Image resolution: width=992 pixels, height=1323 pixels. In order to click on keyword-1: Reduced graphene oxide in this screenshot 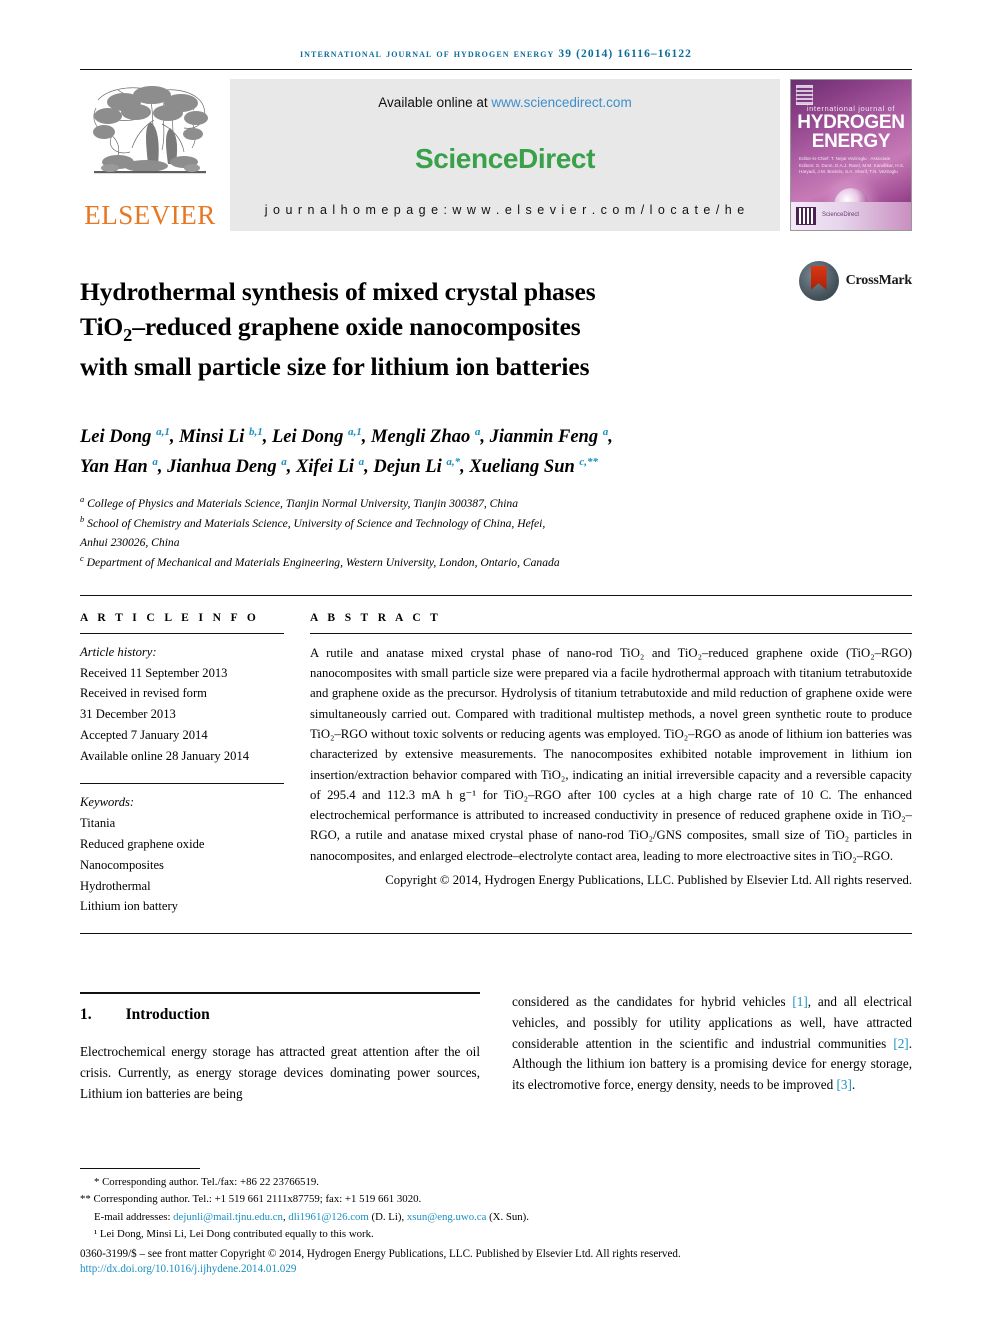, I will do `click(142, 843)`.